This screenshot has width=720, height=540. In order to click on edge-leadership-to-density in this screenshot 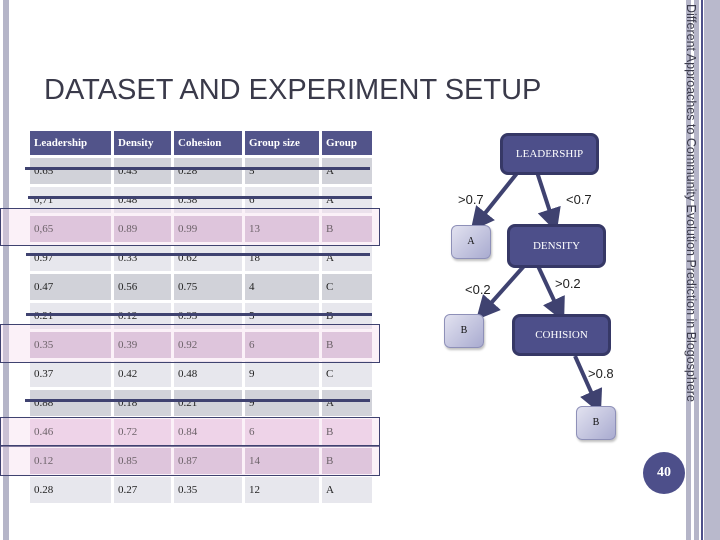, I will do `click(548, 202)`.